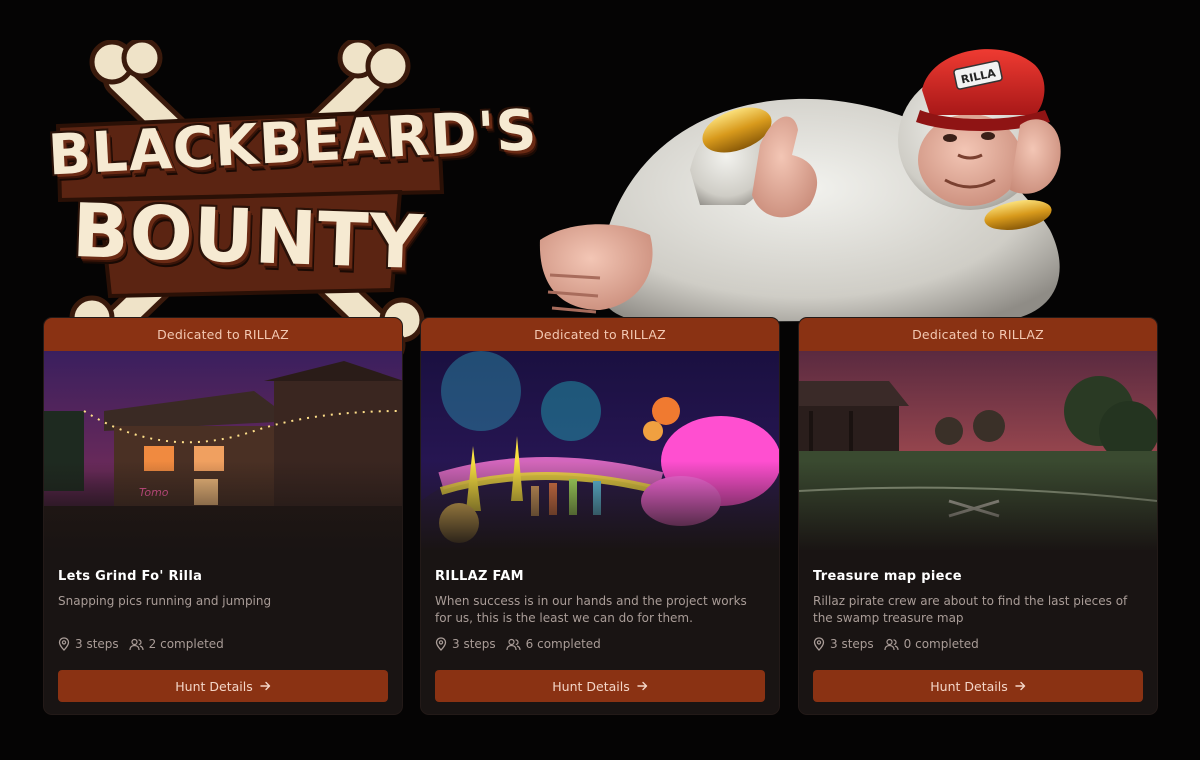 The width and height of the screenshot is (1200, 760). Describe the element at coordinates (186, 644) in the screenshot. I see `completed-label: 2 completed` at that location.